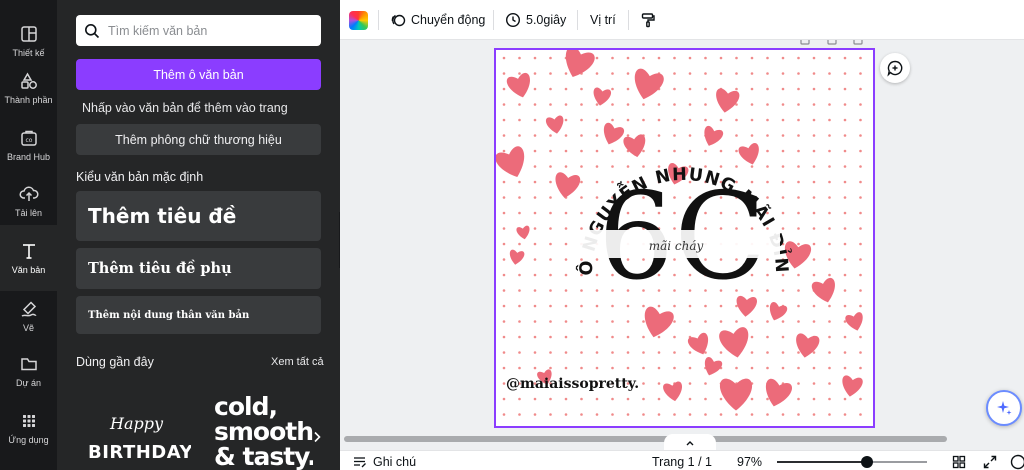 The width and height of the screenshot is (1024, 470). What do you see at coordinates (208, 30) in the screenshot?
I see `search-input` at bounding box center [208, 30].